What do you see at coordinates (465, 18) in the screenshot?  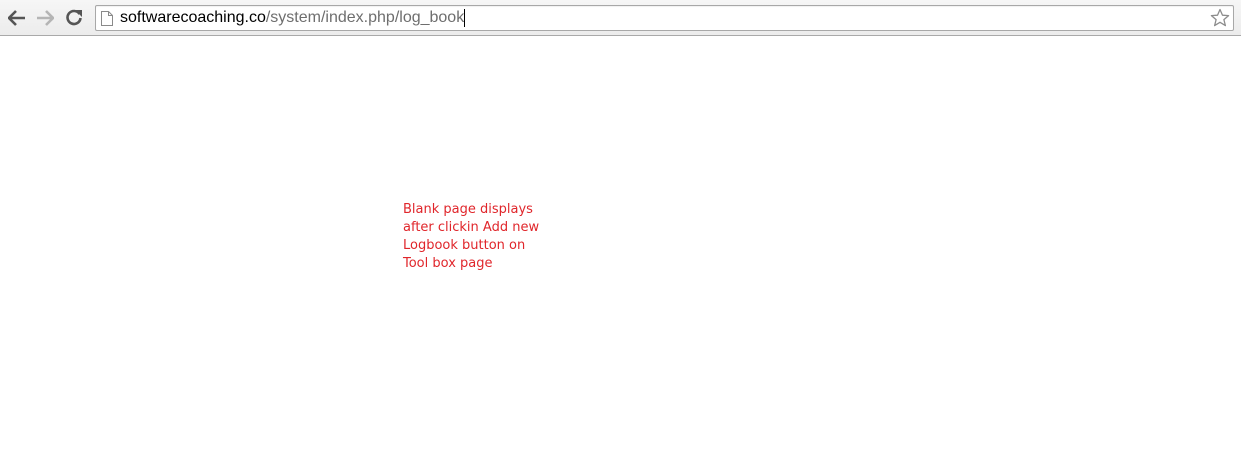 I see `text-caret` at bounding box center [465, 18].